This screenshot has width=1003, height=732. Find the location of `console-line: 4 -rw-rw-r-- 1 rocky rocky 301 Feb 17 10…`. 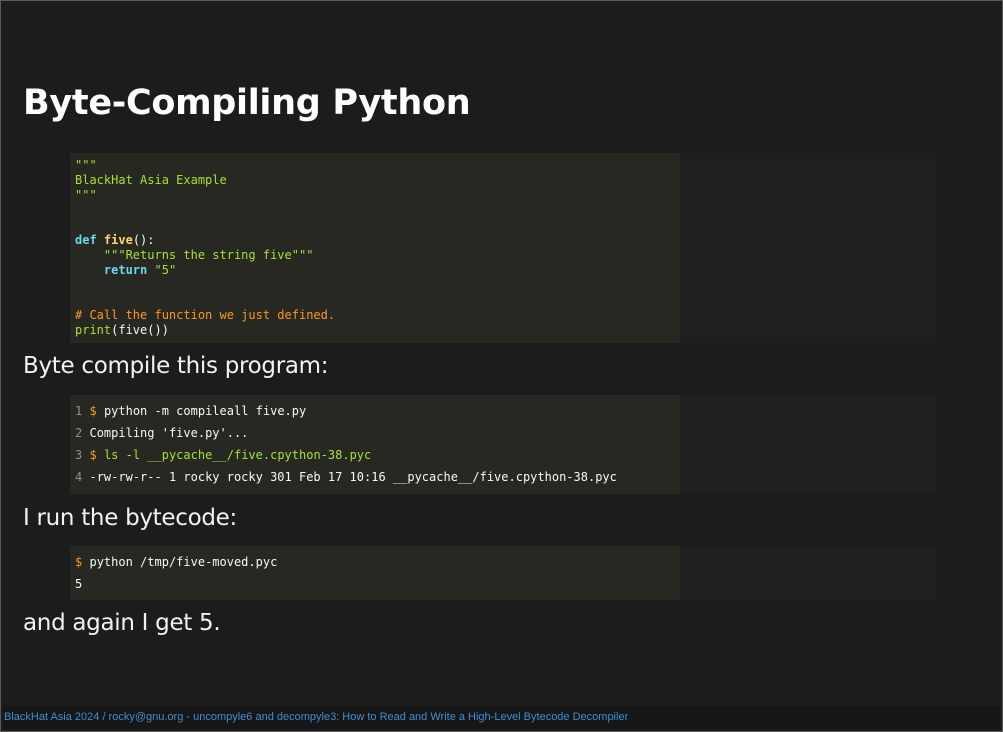

console-line: 4 -rw-rw-r-- 1 rocky rocky 301 Feb 17 10… is located at coordinates (346, 477).